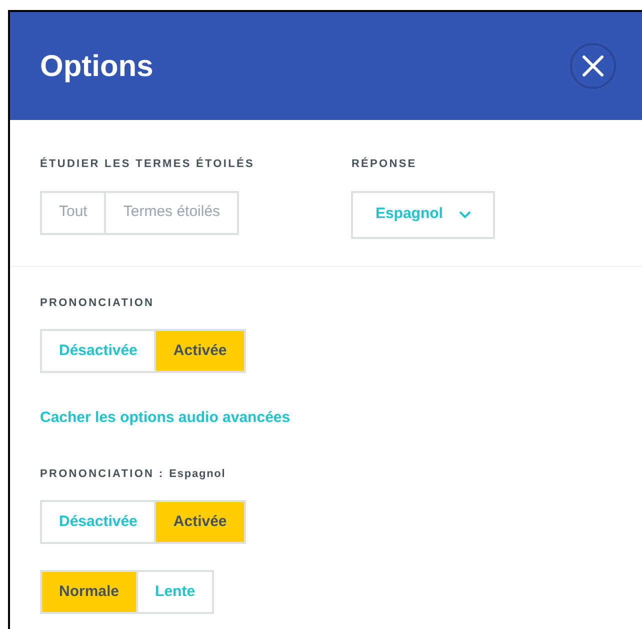  Describe the element at coordinates (174, 592) in the screenshot. I see `toggle-option: Lente` at that location.